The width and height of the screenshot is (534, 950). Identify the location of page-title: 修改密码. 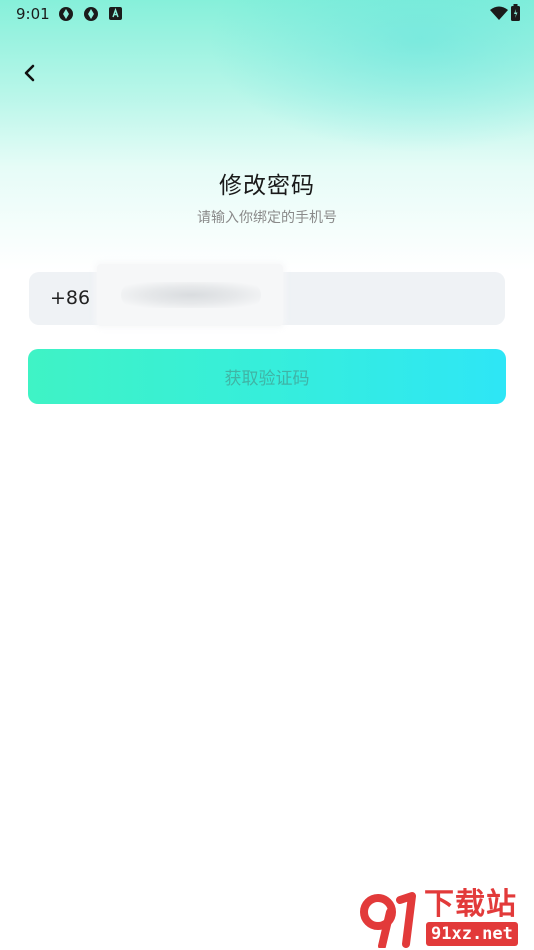
(267, 186).